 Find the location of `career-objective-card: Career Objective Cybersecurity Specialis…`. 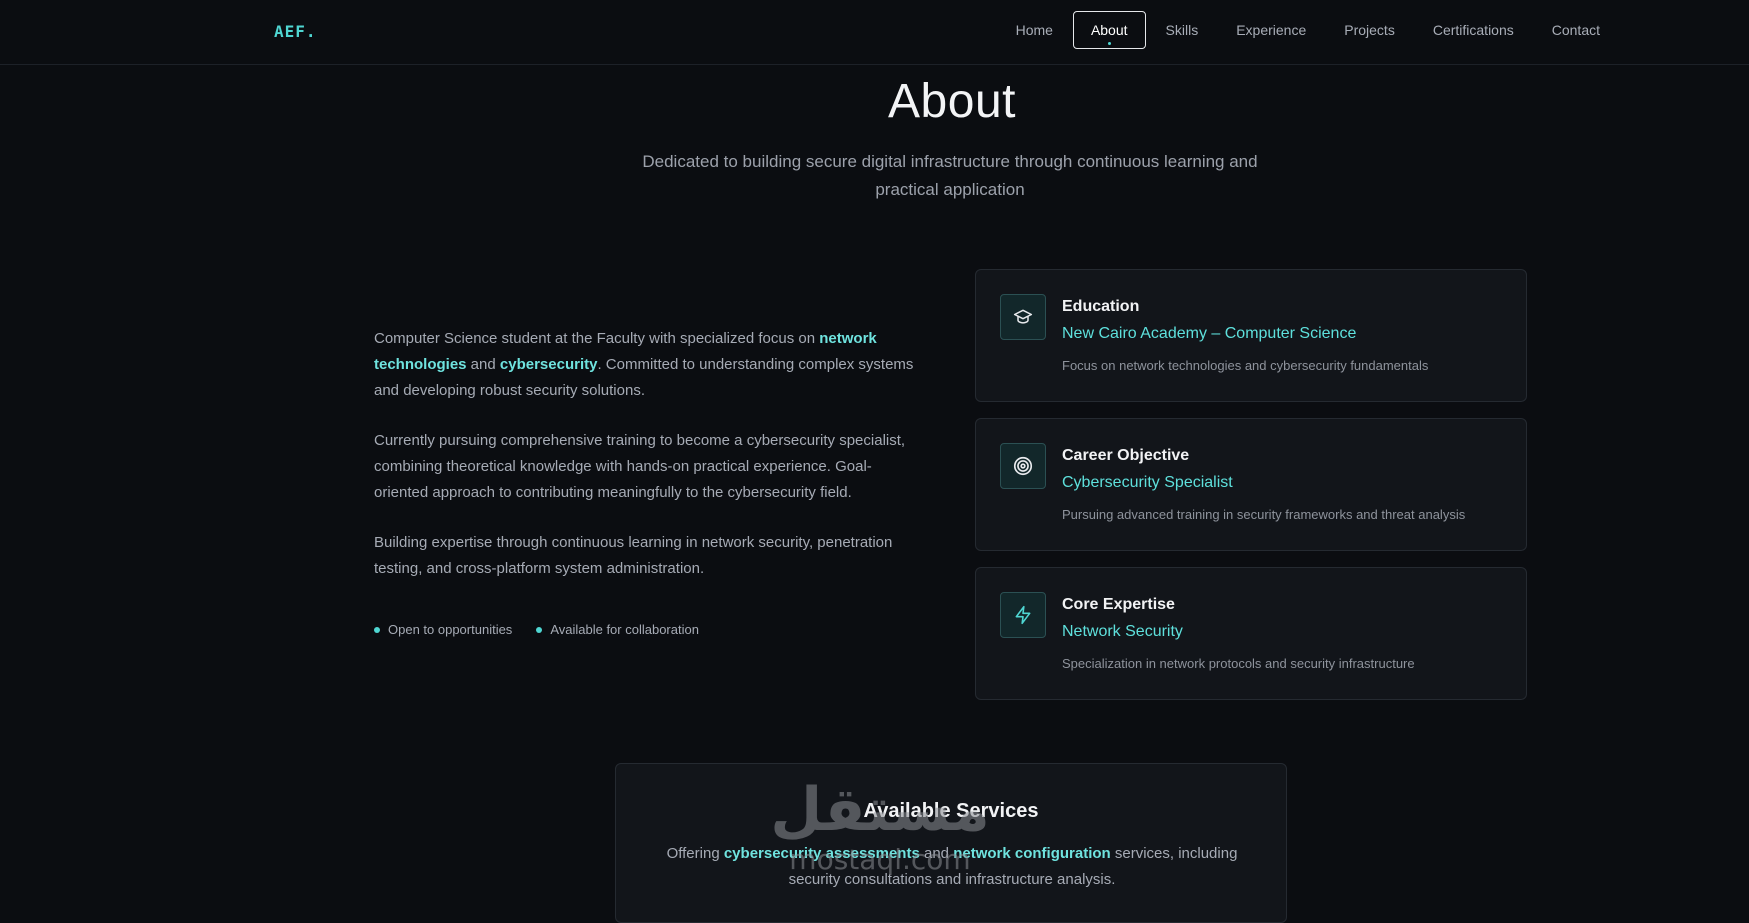

career-objective-card: Career Objective Cybersecurity Specialis… is located at coordinates (1251, 484).